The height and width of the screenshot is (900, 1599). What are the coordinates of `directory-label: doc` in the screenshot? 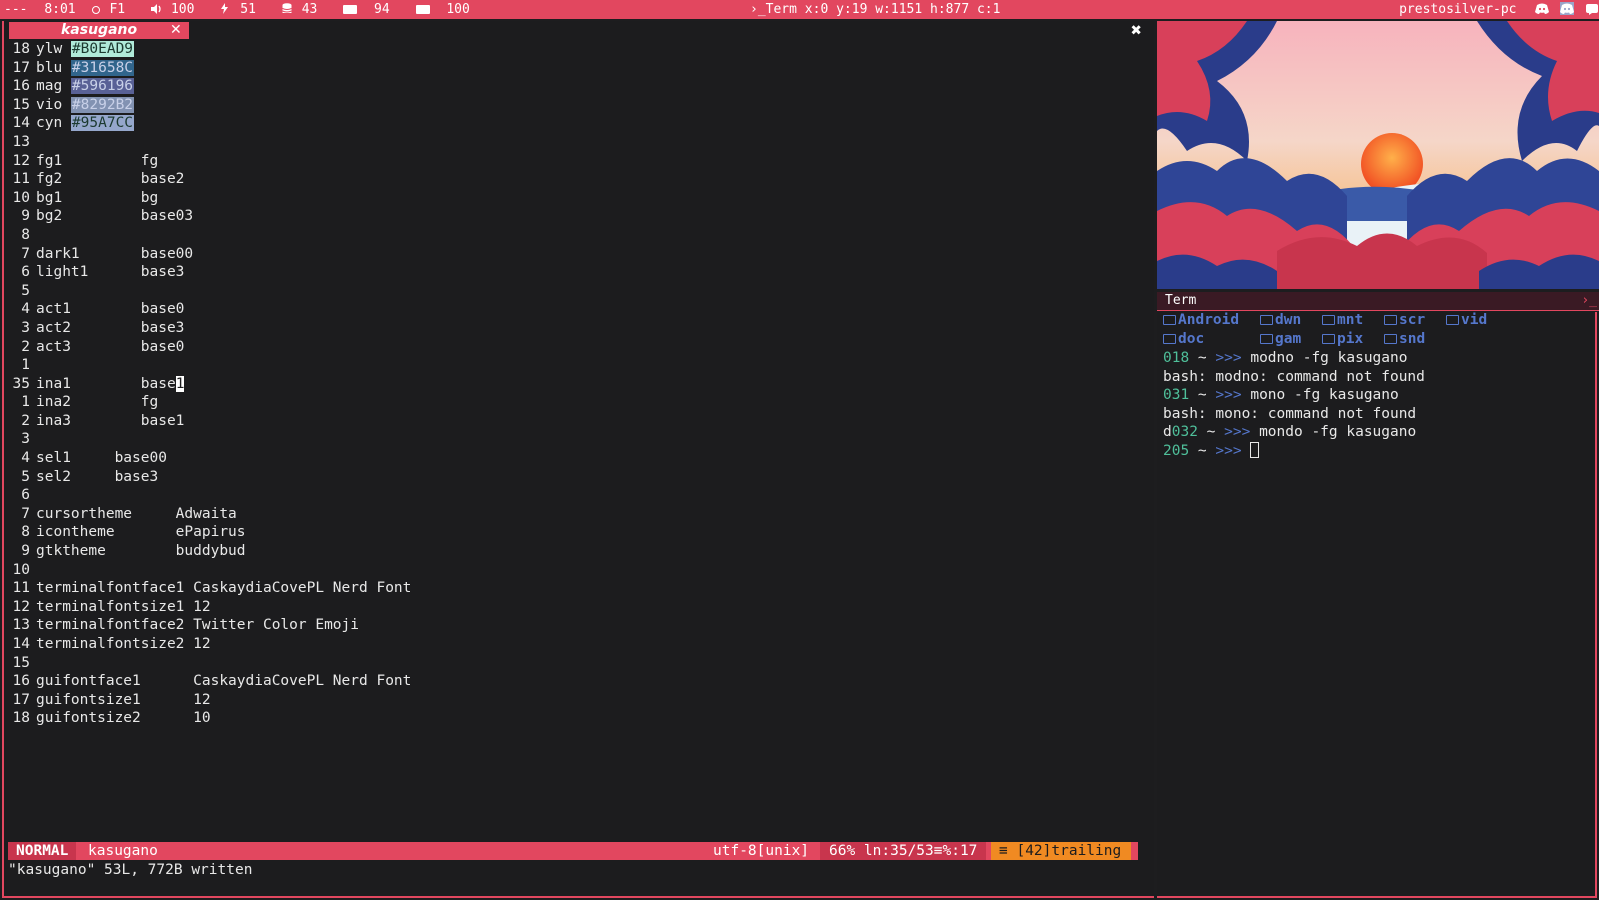 It's located at (1191, 339).